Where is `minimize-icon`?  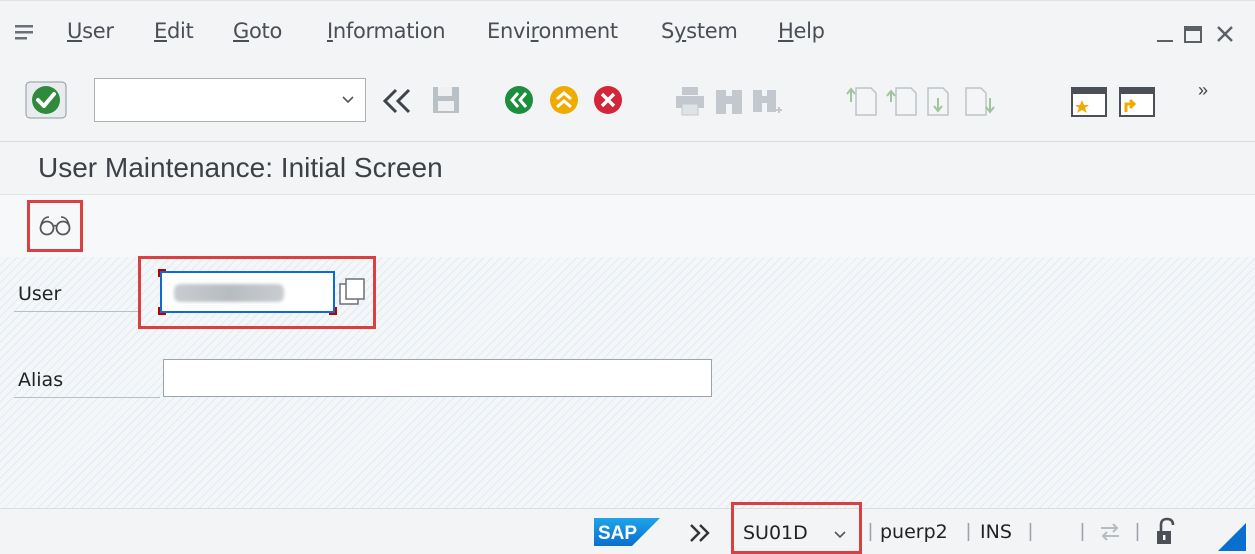
minimize-icon is located at coordinates (1165, 34).